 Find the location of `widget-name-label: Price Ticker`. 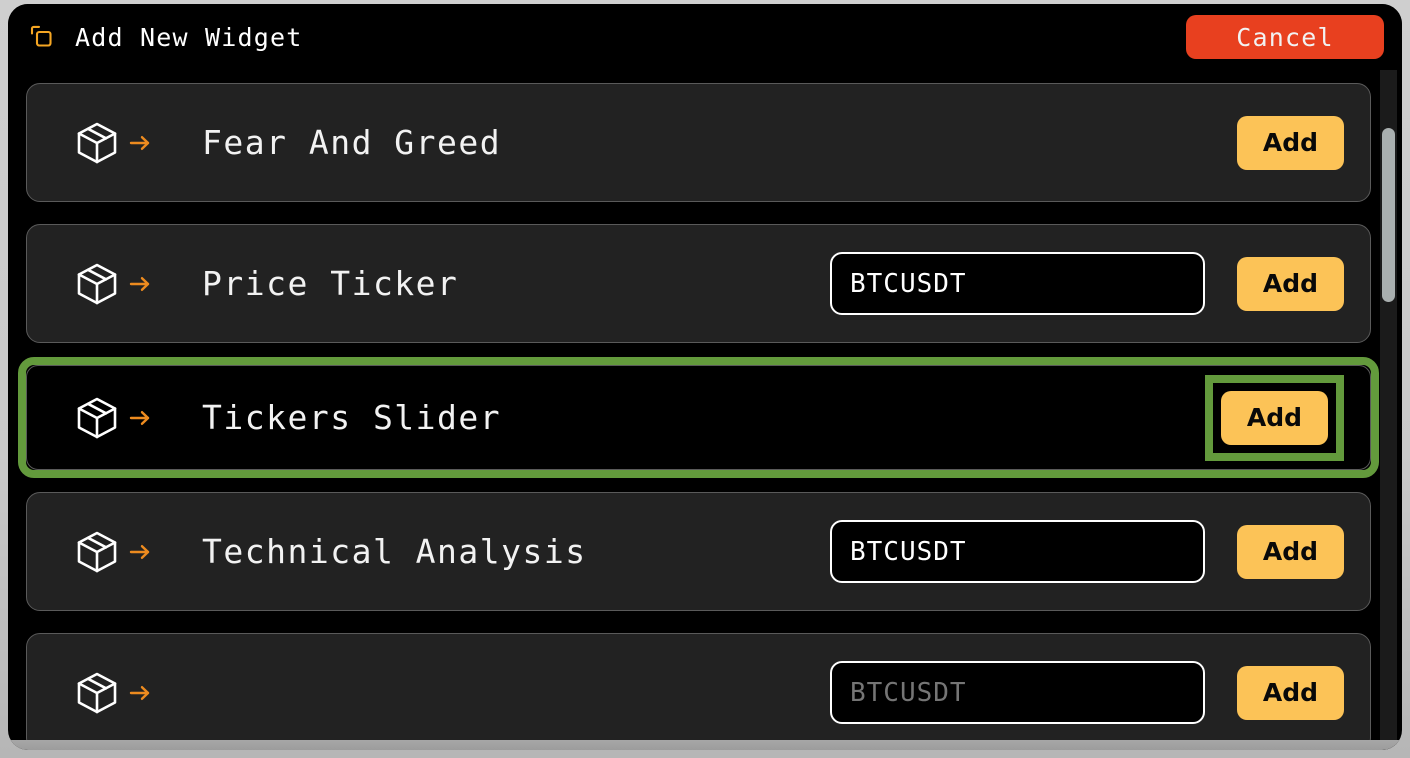

widget-name-label: Price Ticker is located at coordinates (330, 283).